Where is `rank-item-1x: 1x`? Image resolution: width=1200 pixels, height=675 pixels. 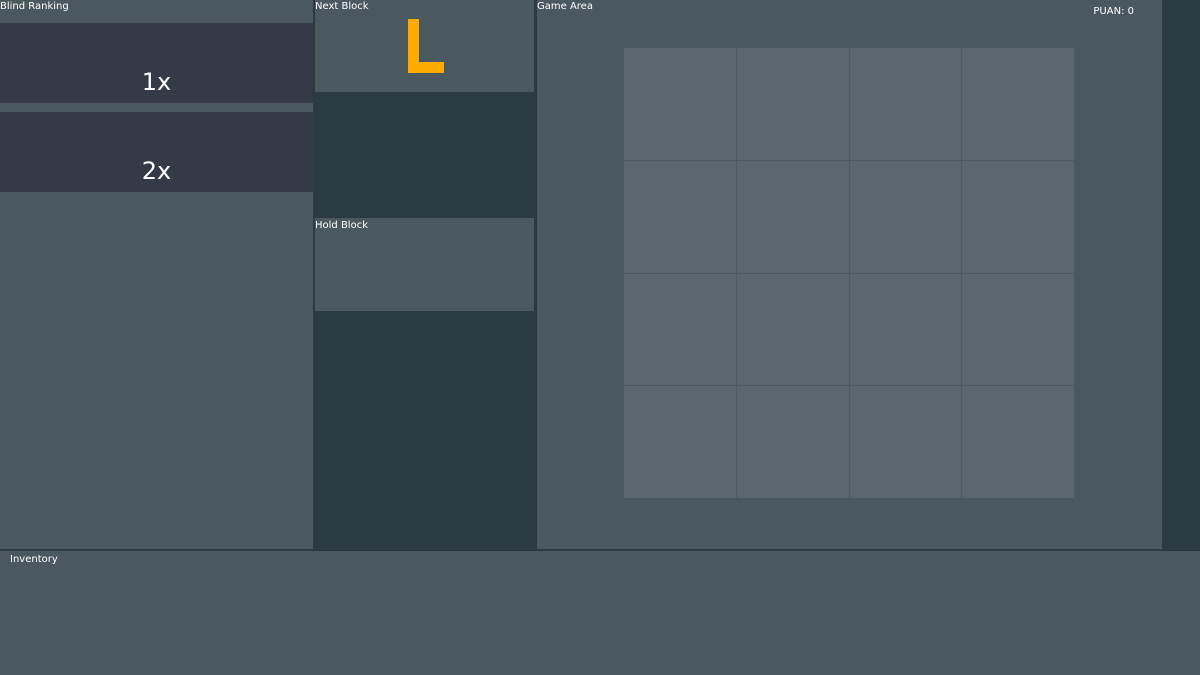 rank-item-1x: 1x is located at coordinates (156, 63).